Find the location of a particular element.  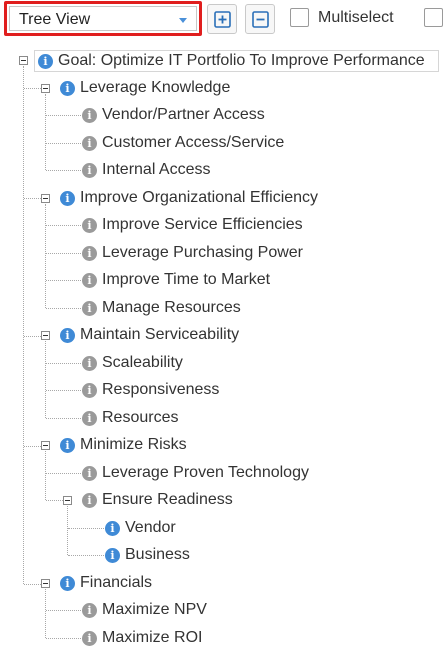

tree-node-improve-organizational-efficiency: i Improve Organizational Efficiency is located at coordinates (189, 198).